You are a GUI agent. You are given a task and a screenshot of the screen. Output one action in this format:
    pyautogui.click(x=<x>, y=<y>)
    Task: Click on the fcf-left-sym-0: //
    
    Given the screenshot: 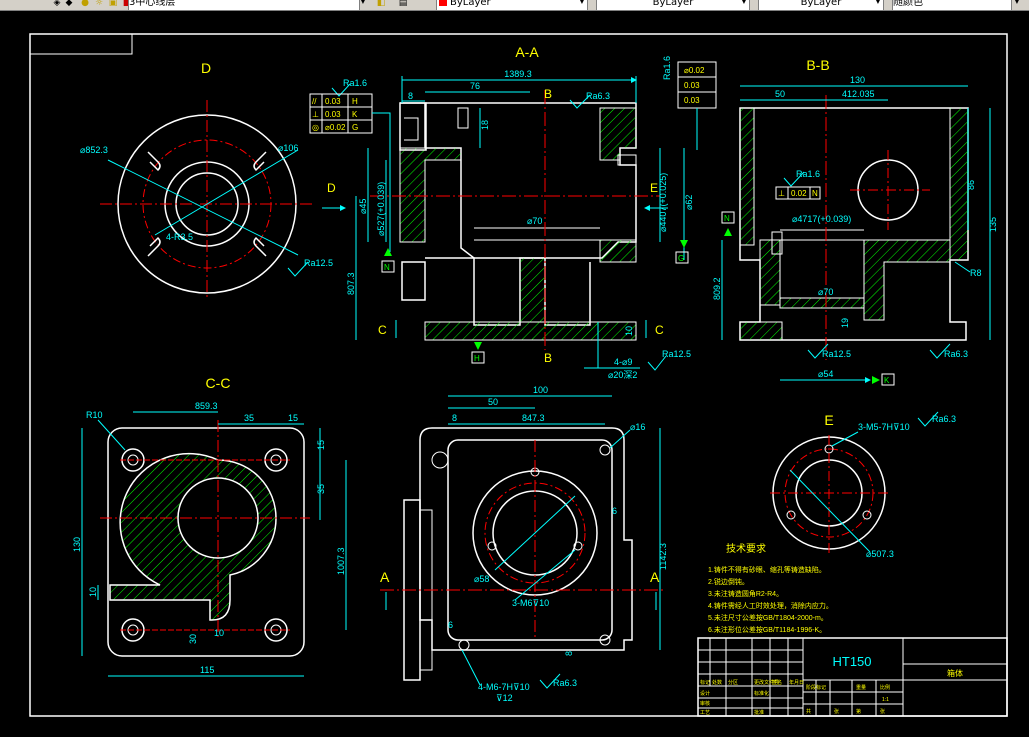 What is the action you would take?
    pyautogui.click(x=314, y=101)
    